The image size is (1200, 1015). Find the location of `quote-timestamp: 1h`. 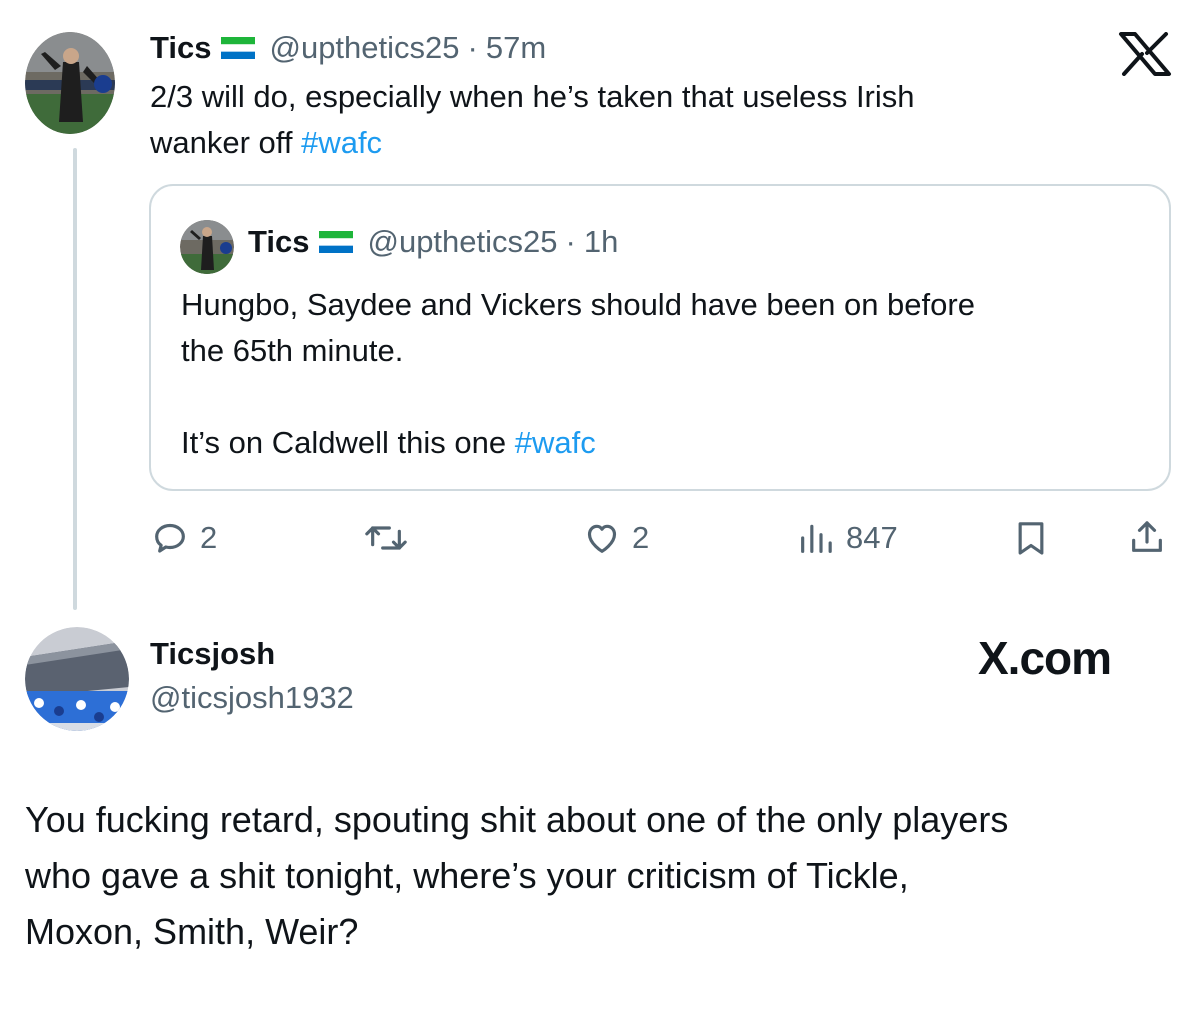

quote-timestamp: 1h is located at coordinates (601, 241).